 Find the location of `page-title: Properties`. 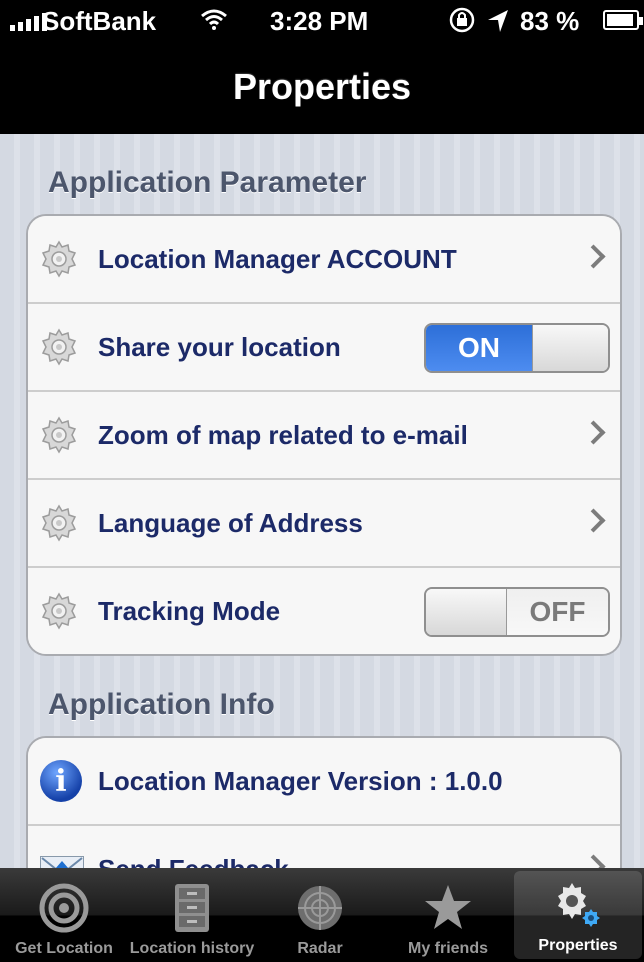

page-title: Properties is located at coordinates (322, 86).